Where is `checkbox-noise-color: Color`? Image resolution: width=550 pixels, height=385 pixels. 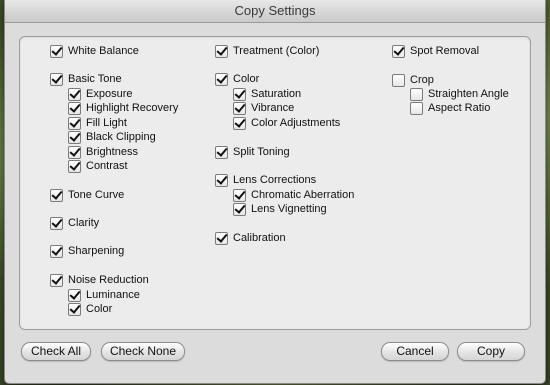
checkbox-noise-color: Color is located at coordinates (90, 309).